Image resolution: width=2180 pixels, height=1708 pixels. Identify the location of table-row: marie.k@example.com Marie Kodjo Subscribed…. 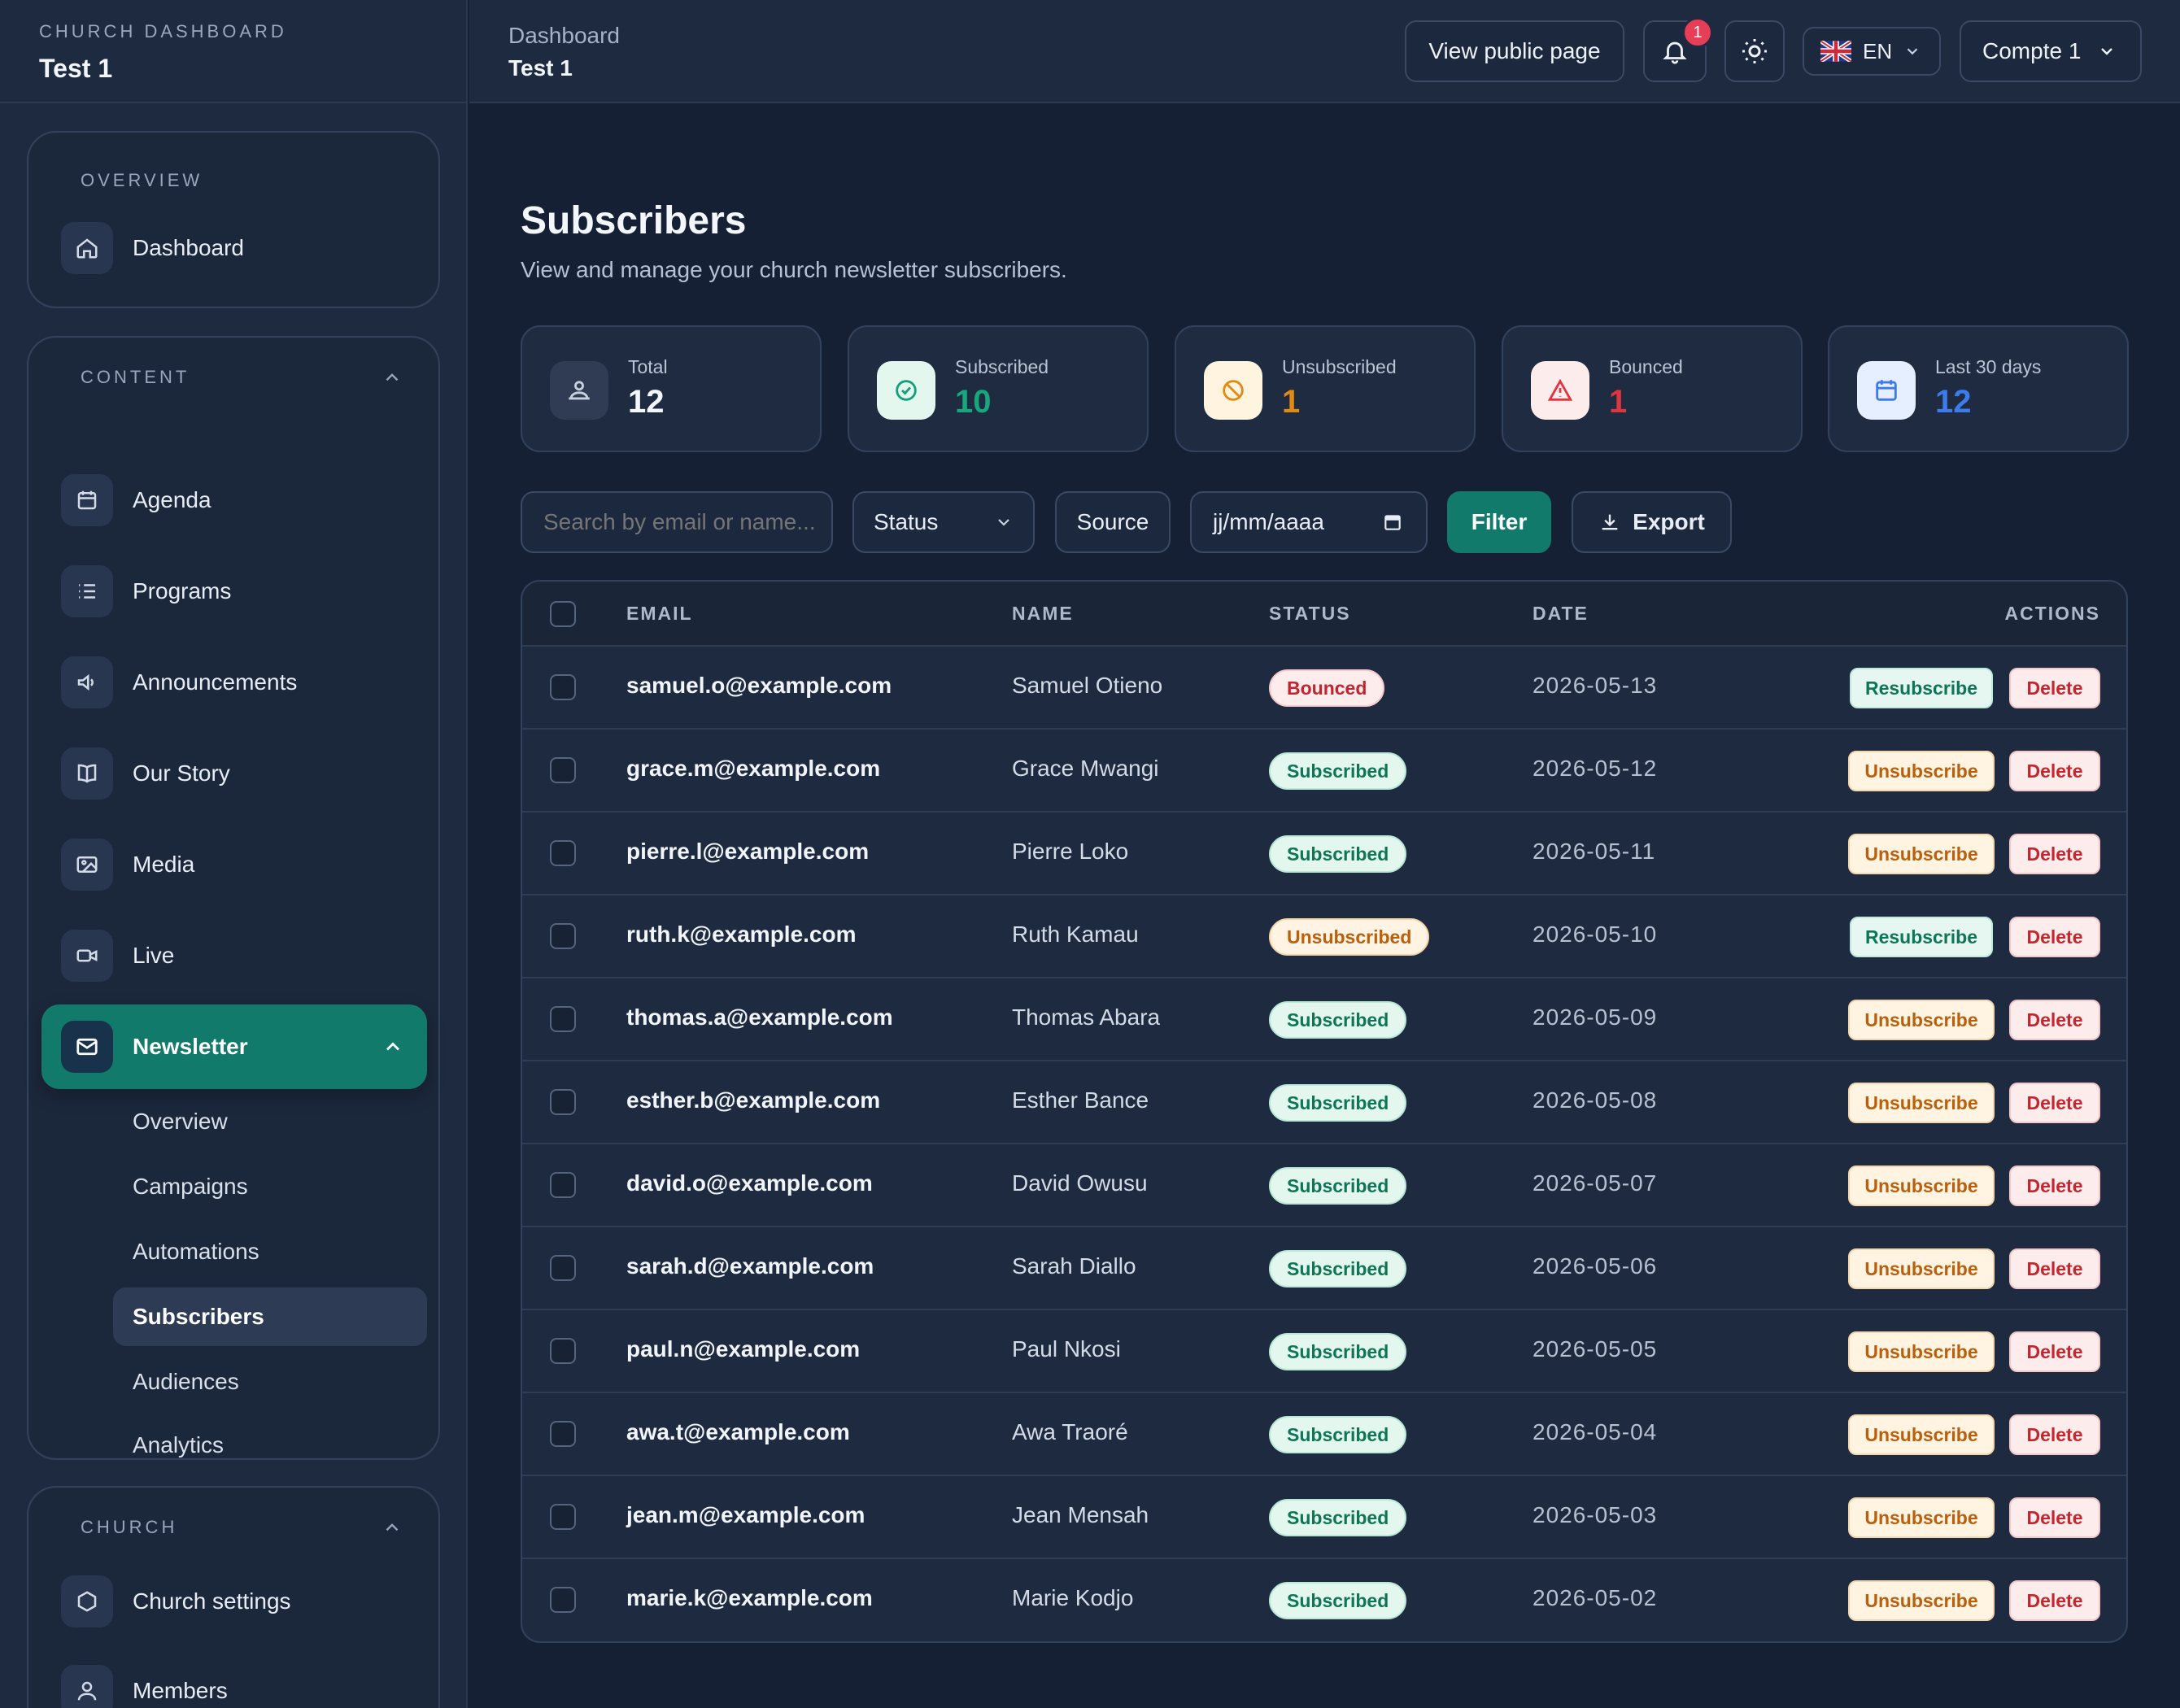
(1324, 1600).